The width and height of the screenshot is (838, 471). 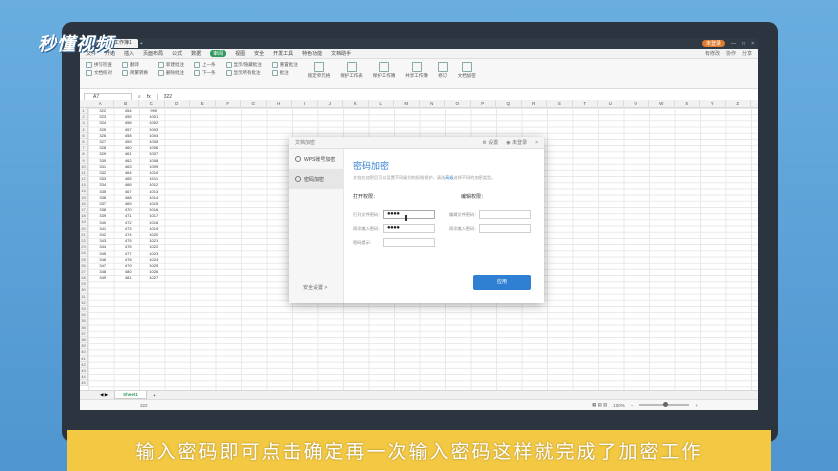 I want to click on apply-button: 应用, so click(x=502, y=282).